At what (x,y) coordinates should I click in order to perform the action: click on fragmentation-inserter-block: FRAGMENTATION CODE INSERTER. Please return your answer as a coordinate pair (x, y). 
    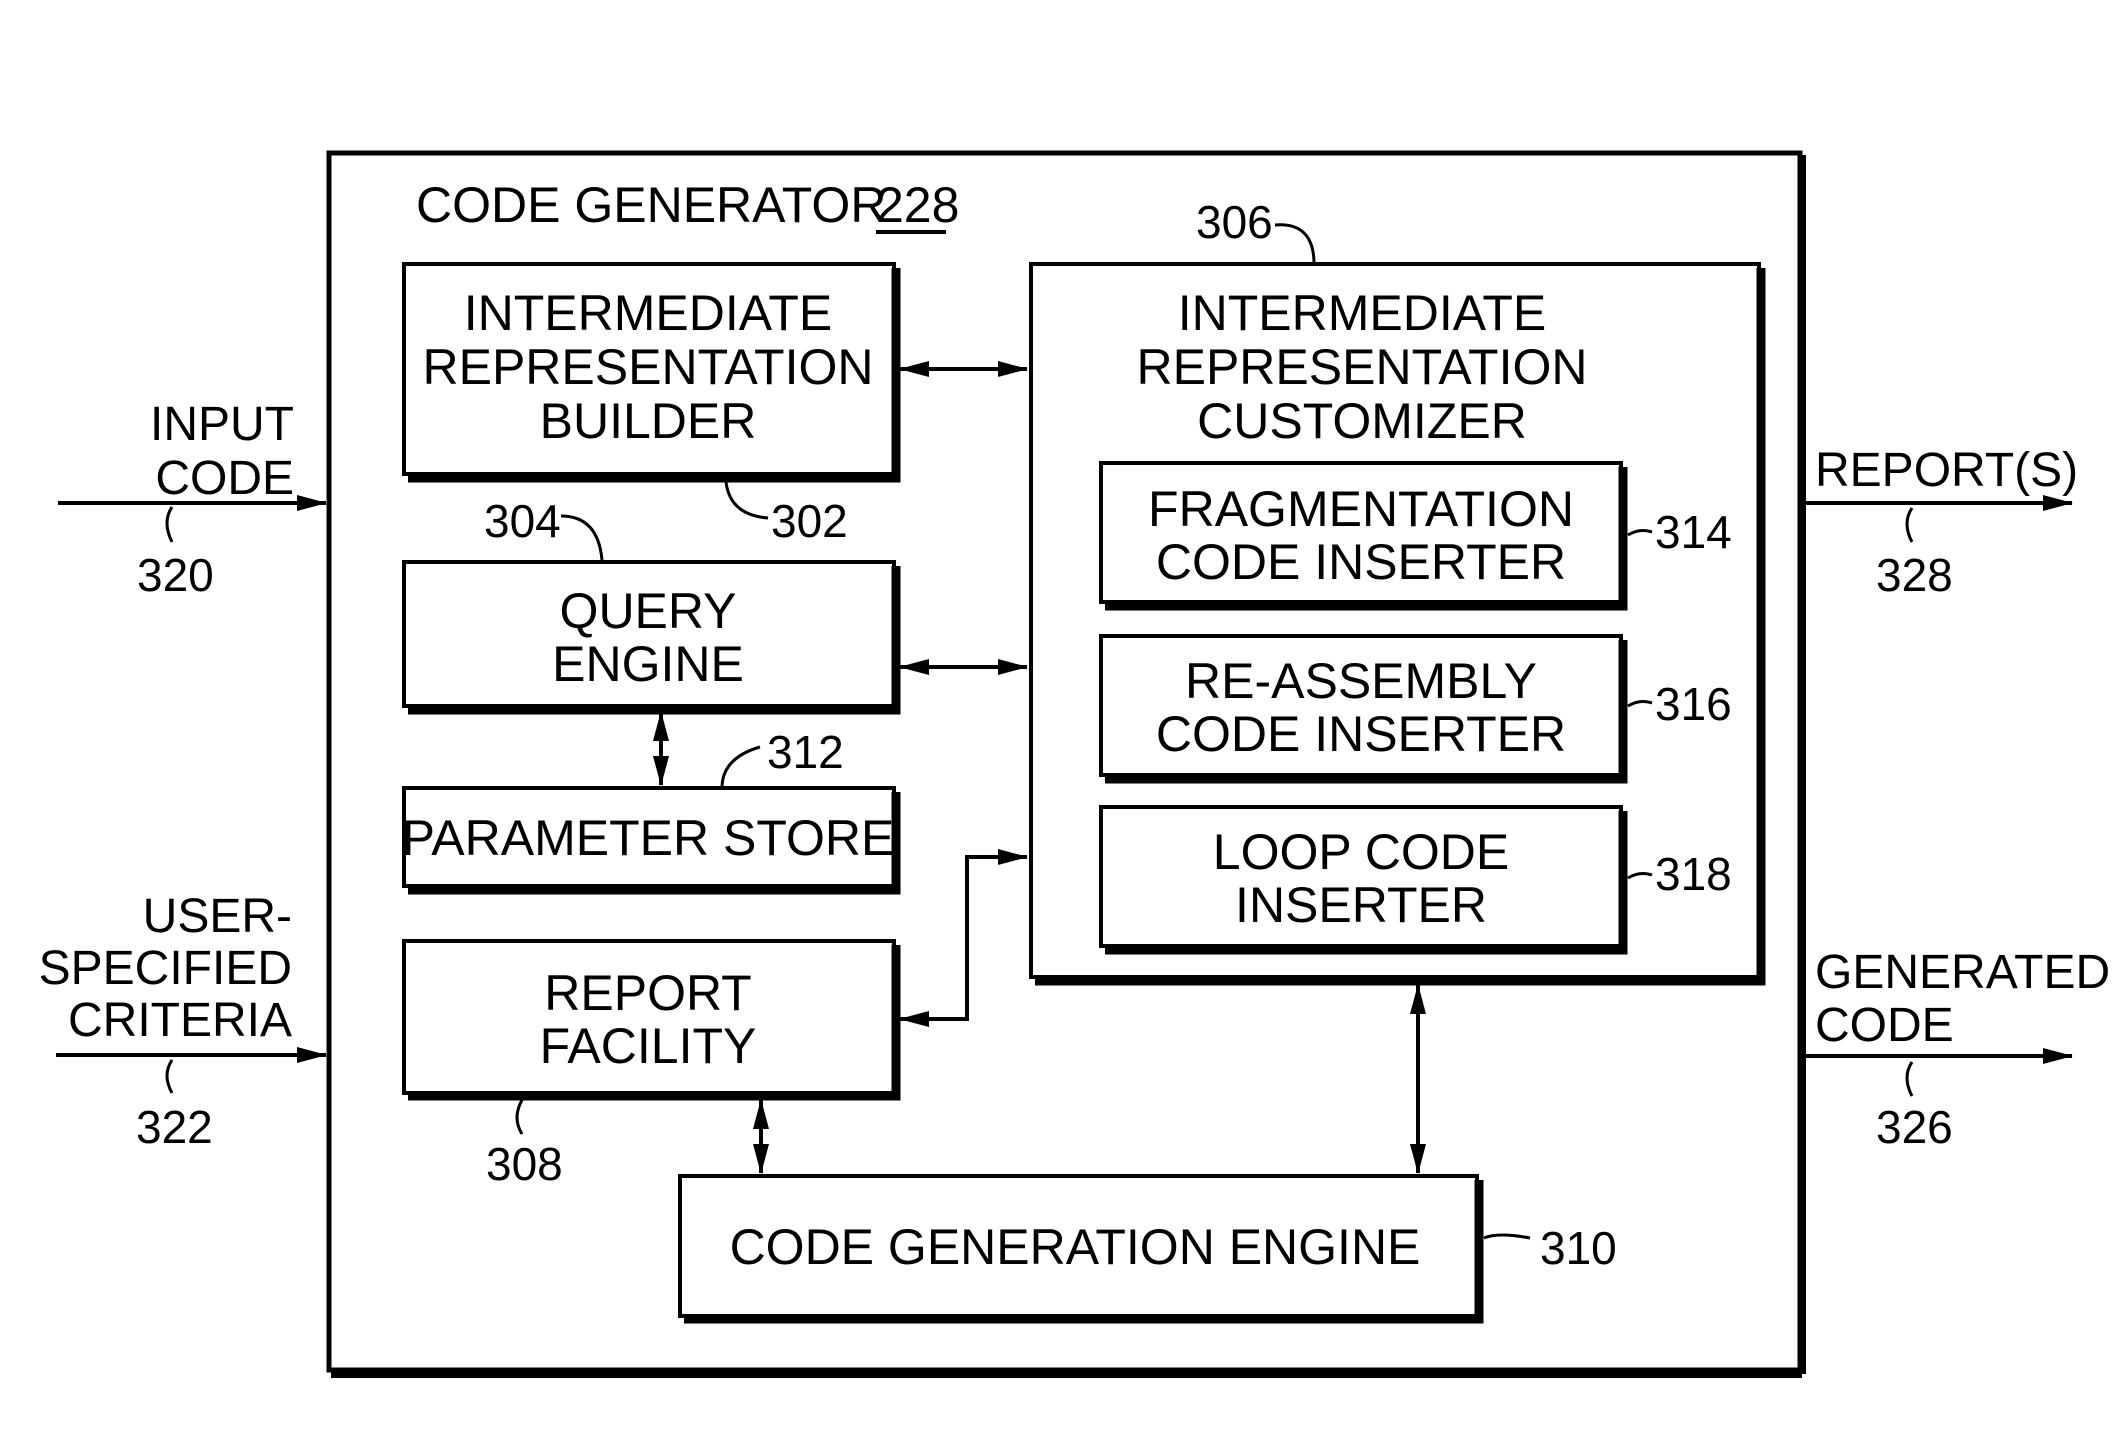
    Looking at the image, I should click on (1363, 536).